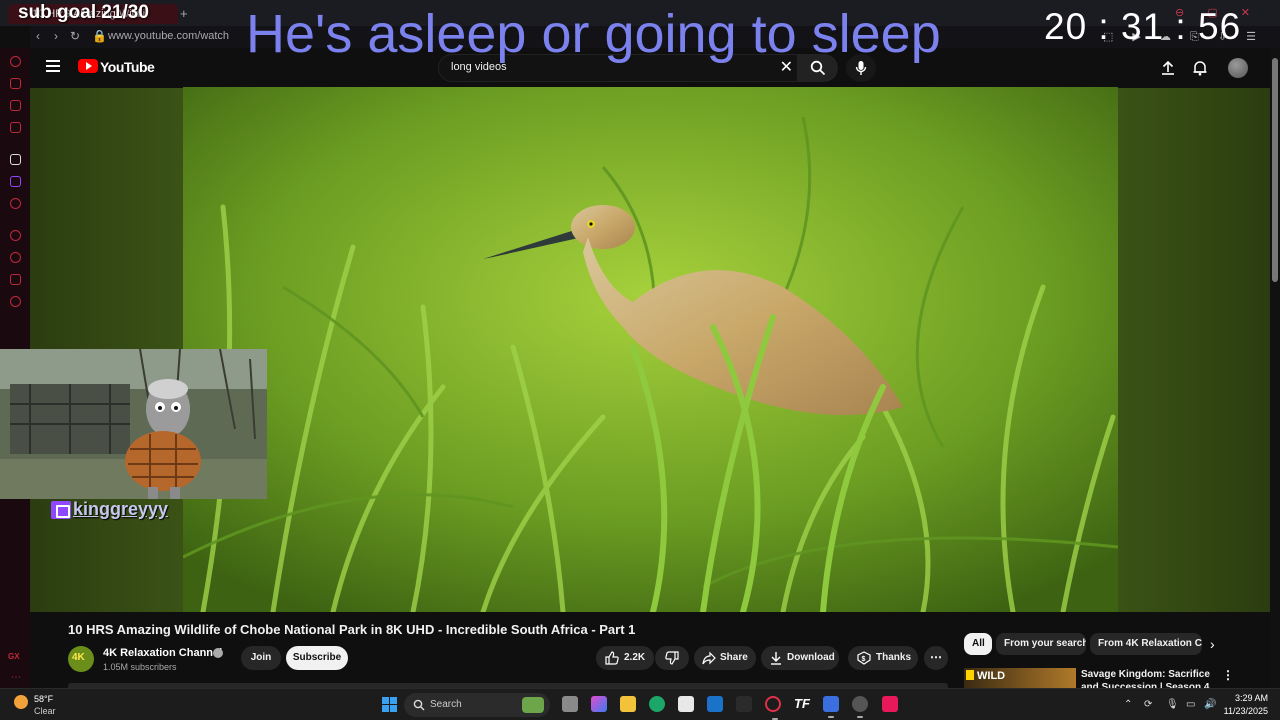  What do you see at coordinates (1190, 704) in the screenshot?
I see `tray-network-icon: ▭` at bounding box center [1190, 704].